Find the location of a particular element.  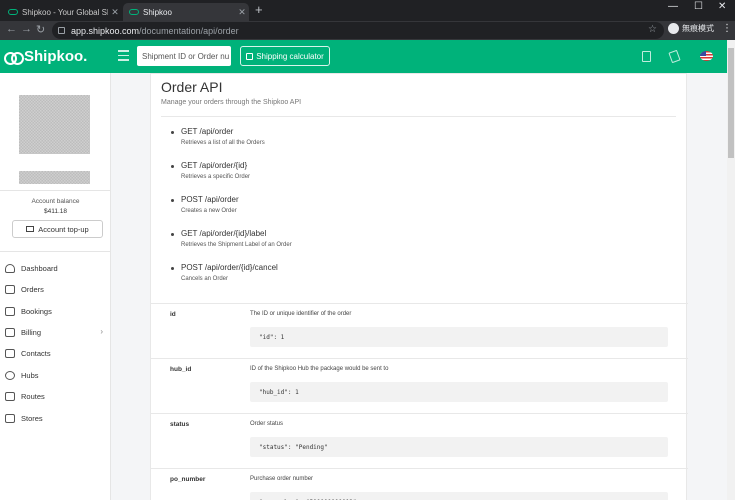

new-tab-button: + is located at coordinates (259, 9).